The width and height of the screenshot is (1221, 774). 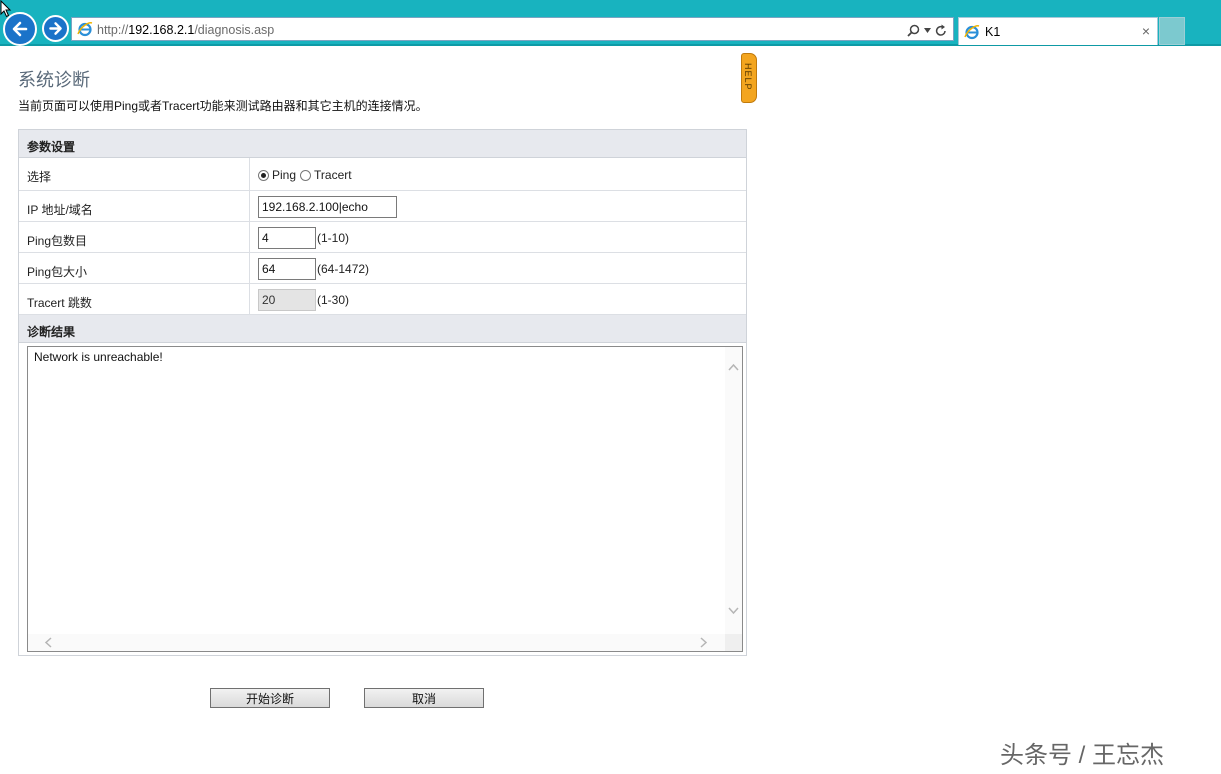 I want to click on ping-count-input, so click(x=287, y=238).